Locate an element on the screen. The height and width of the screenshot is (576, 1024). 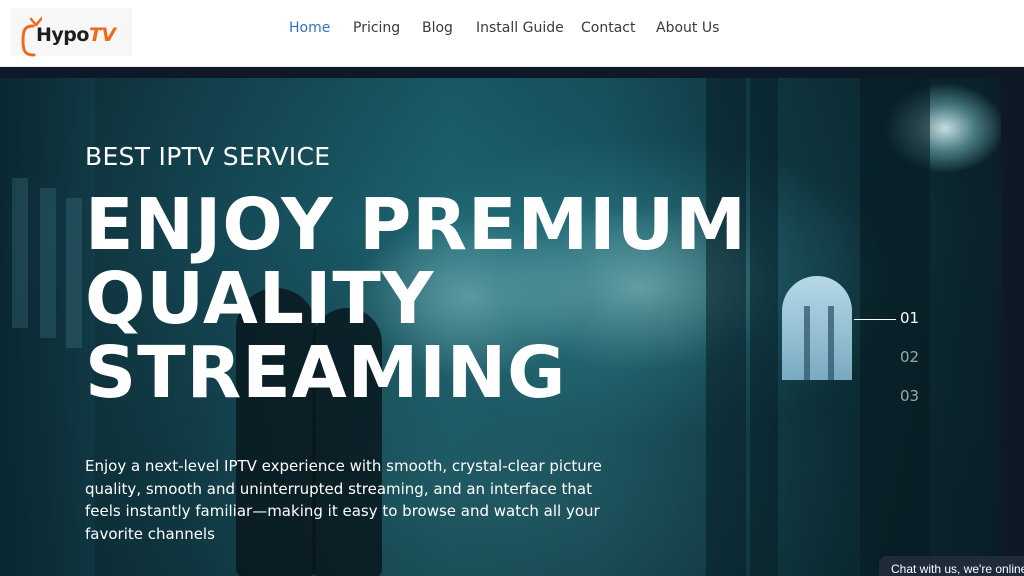
nav-item-blog: Blog is located at coordinates (437, 28).